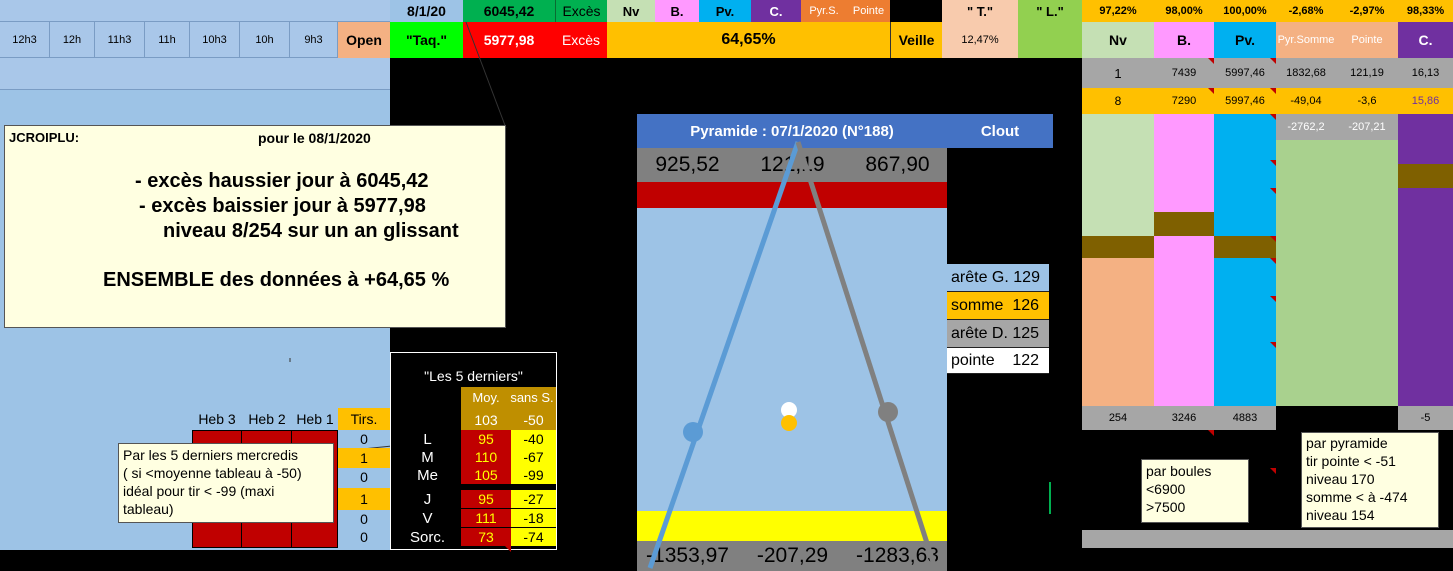  I want to click on last5-header-moy: Moy., so click(486, 397).